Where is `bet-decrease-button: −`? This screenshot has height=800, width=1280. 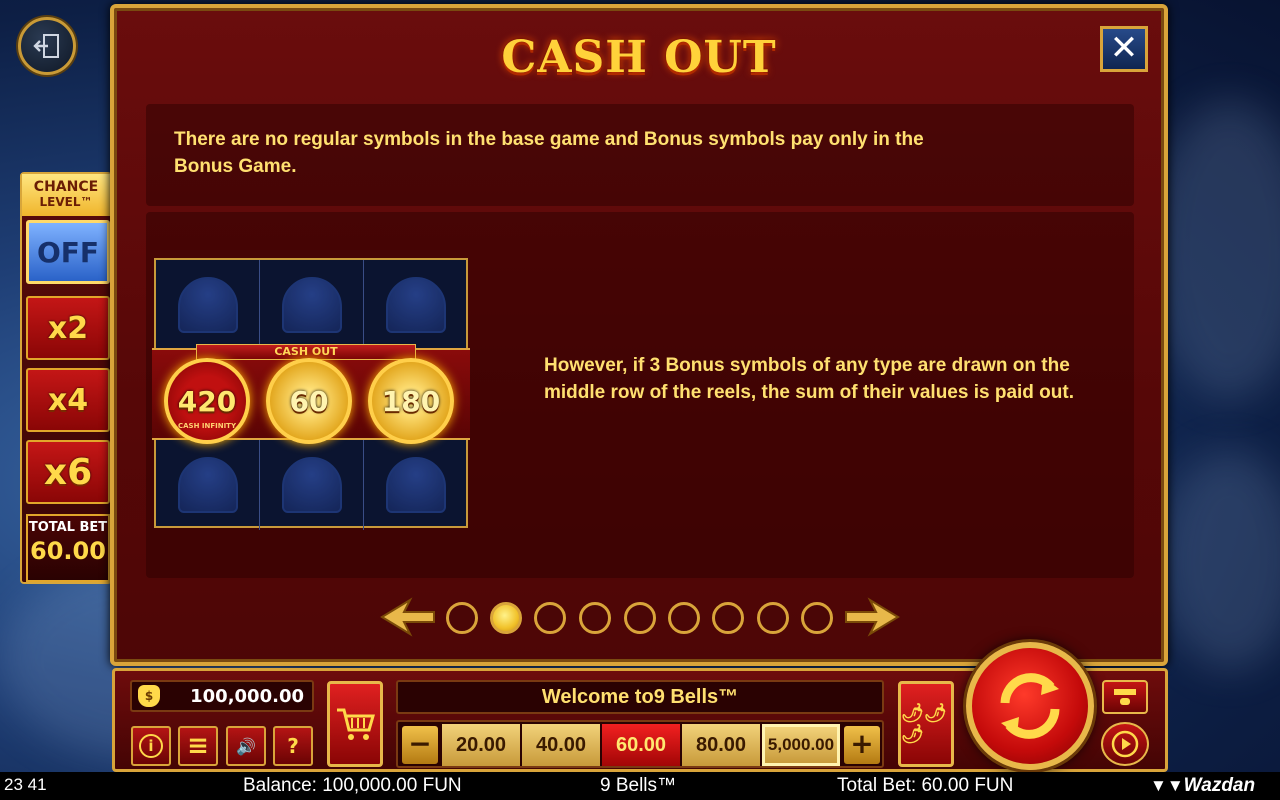
bet-decrease-button: − is located at coordinates (420, 745).